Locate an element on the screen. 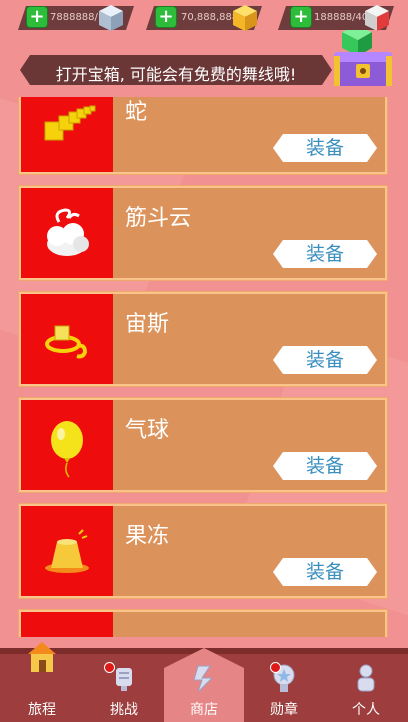 The height and width of the screenshot is (722, 408). jelly-icon is located at coordinates (67, 551).